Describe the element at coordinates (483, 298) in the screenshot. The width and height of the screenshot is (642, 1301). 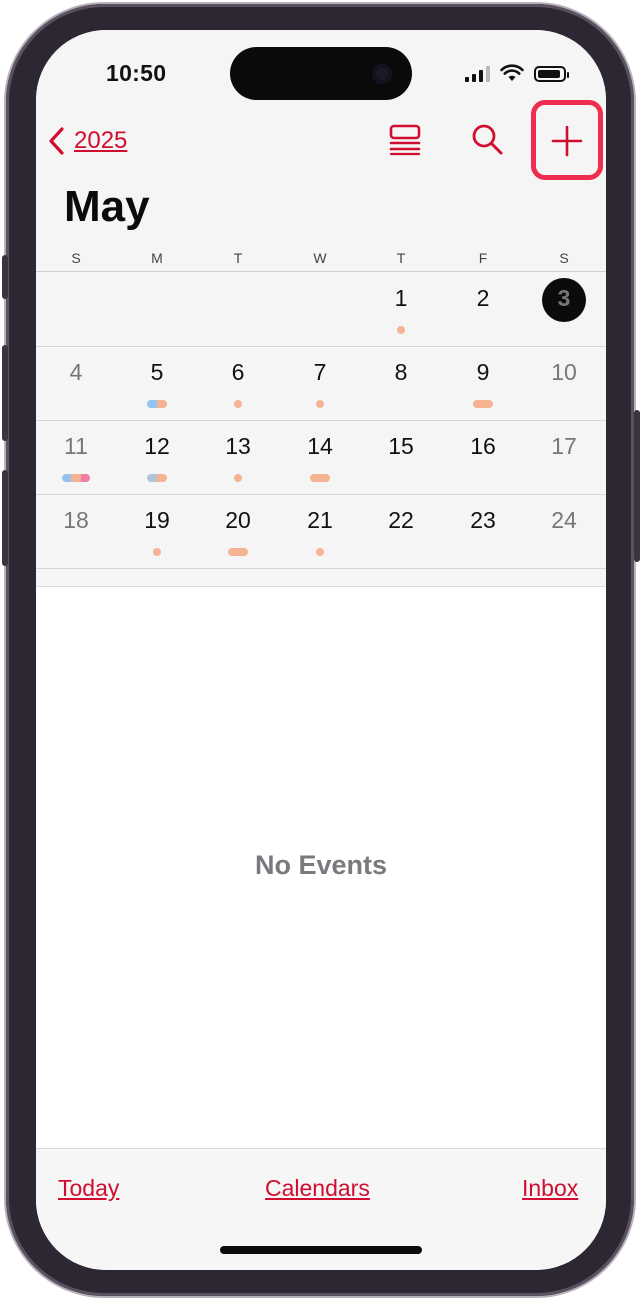
I see `day-number: 2` at that location.